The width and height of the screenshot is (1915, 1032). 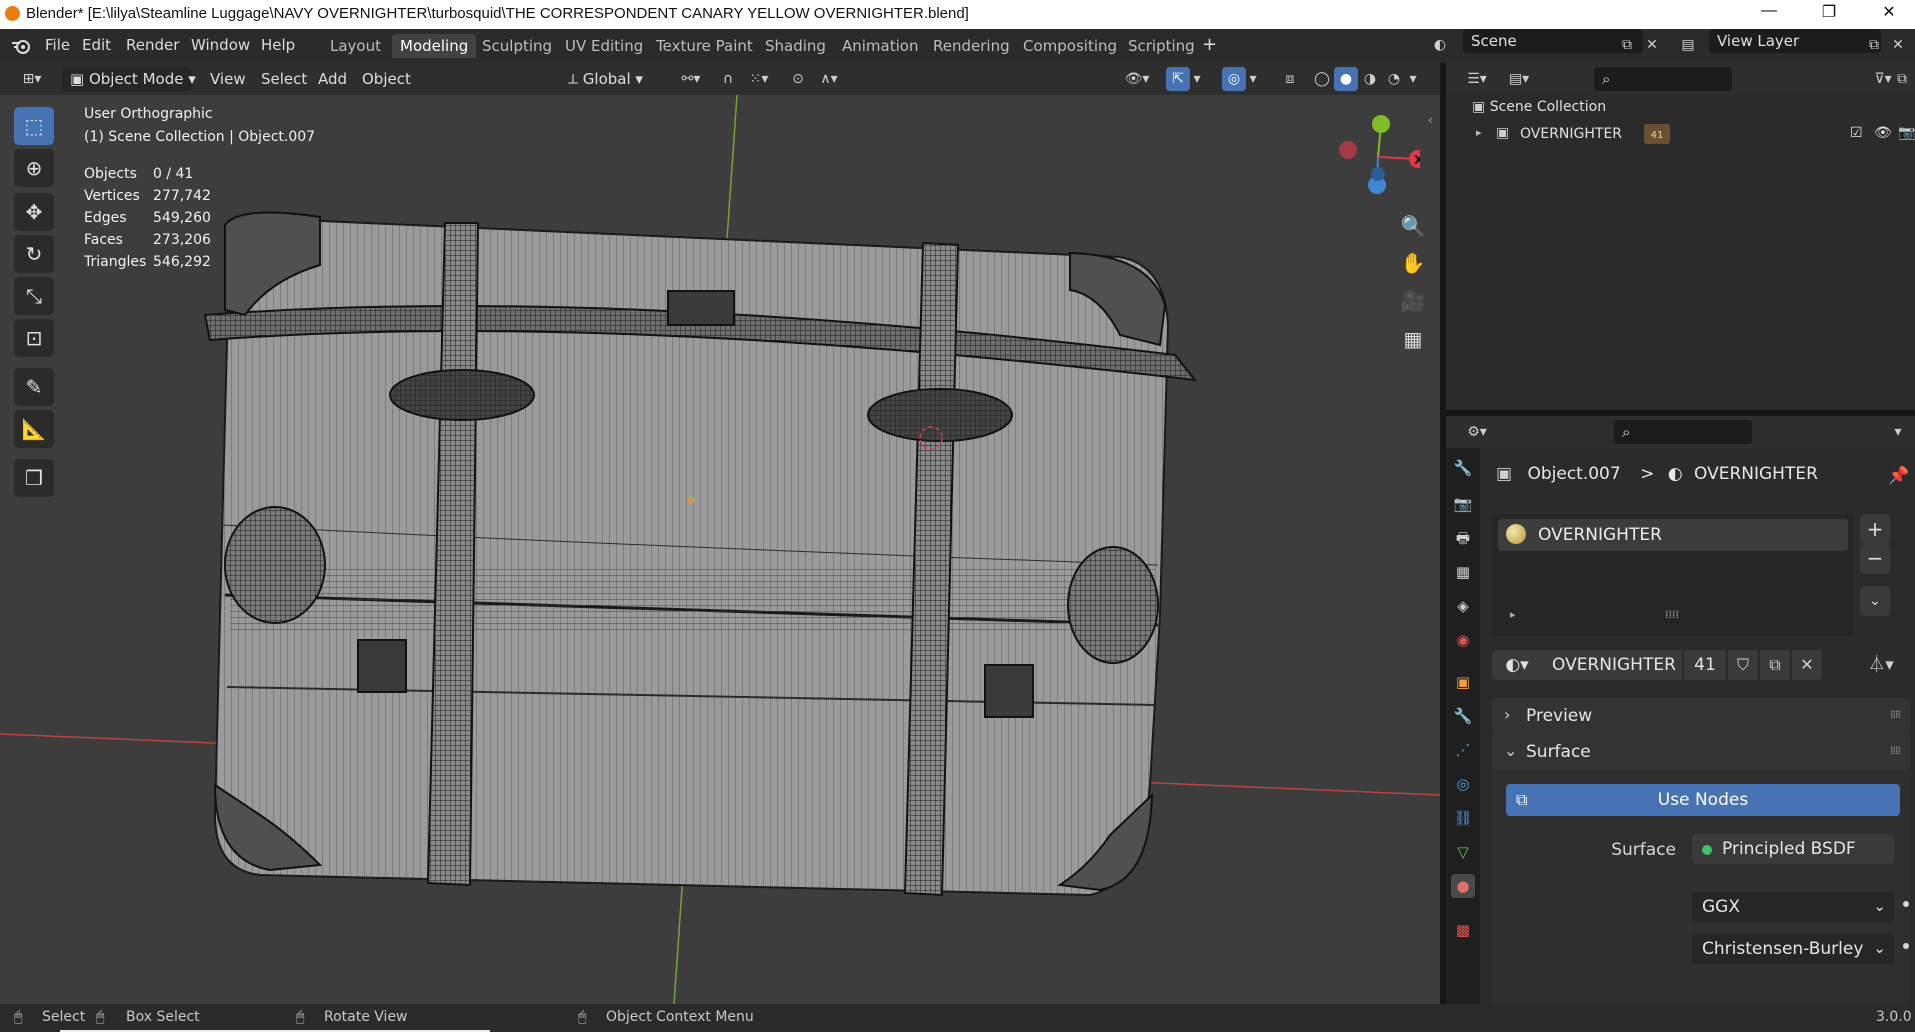 What do you see at coordinates (34, 168) in the screenshot?
I see `cursor-tool-icon: ⊕` at bounding box center [34, 168].